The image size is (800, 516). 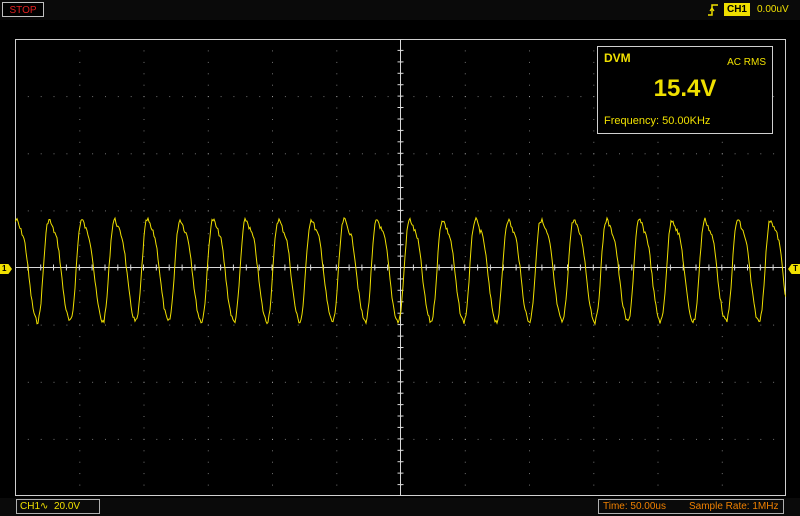 What do you see at coordinates (691, 506) in the screenshot?
I see `timebase-readout: Time: 50.00us Sample Rate: 1MHz` at bounding box center [691, 506].